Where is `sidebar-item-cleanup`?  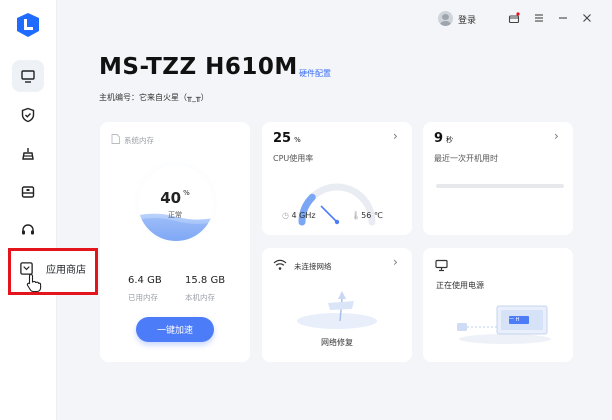 sidebar-item-cleanup is located at coordinates (28, 154).